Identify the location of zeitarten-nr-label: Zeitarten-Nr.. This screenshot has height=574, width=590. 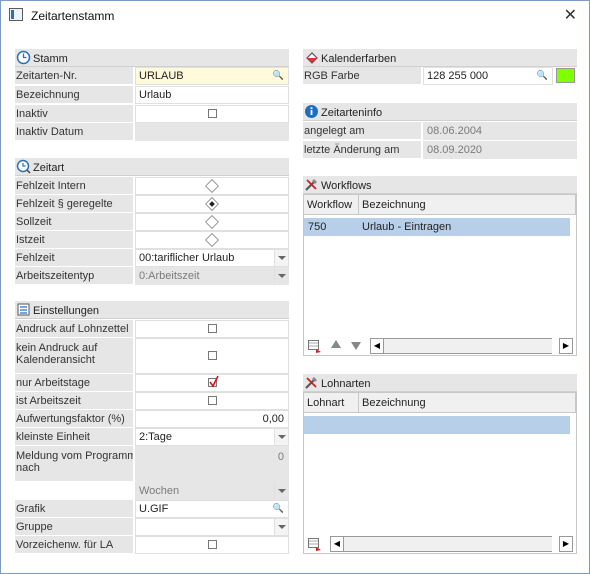
(74, 76).